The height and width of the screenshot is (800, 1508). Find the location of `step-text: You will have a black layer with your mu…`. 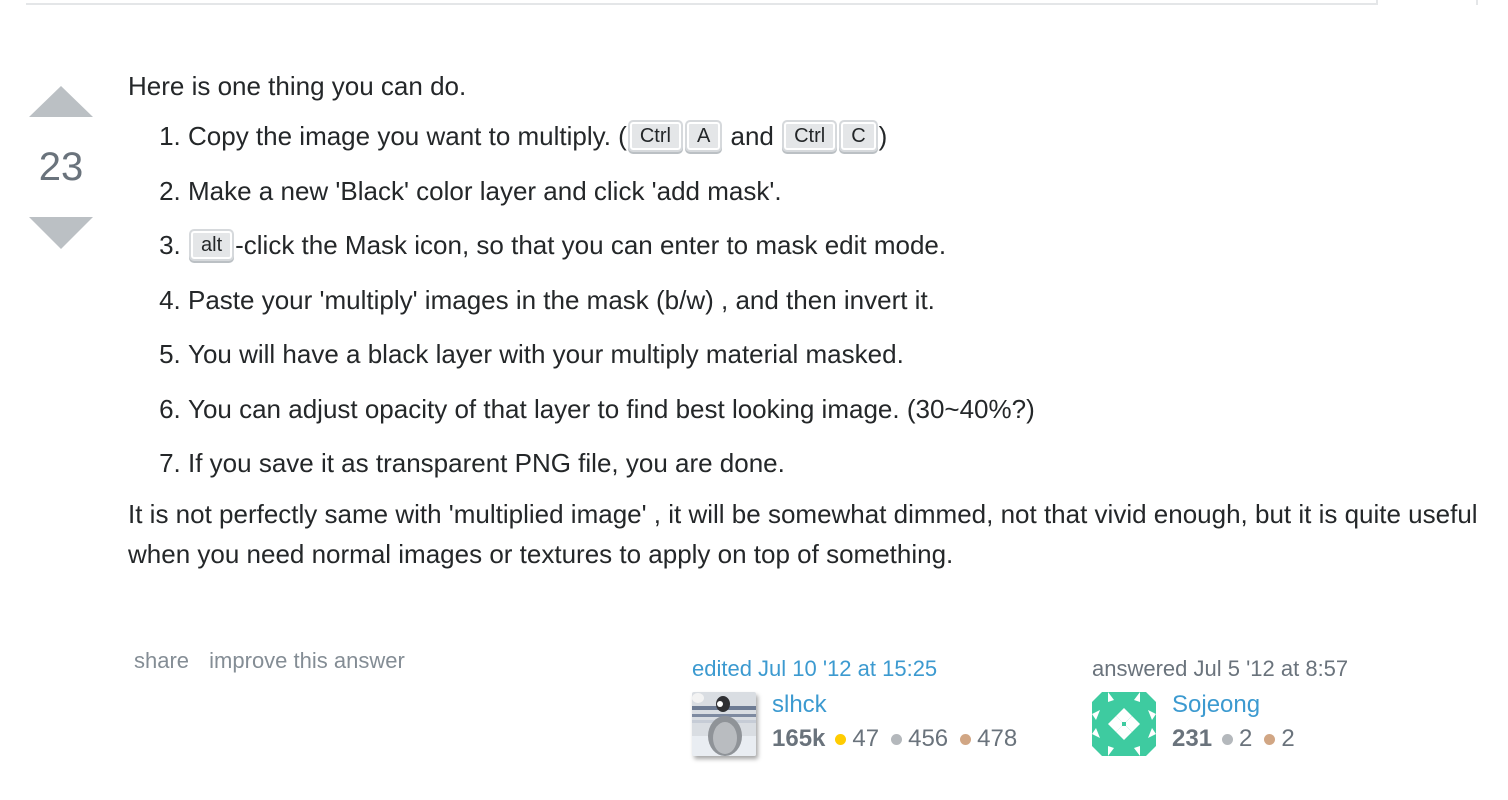

step-text: You will have a black layer with your mu… is located at coordinates (546, 354).